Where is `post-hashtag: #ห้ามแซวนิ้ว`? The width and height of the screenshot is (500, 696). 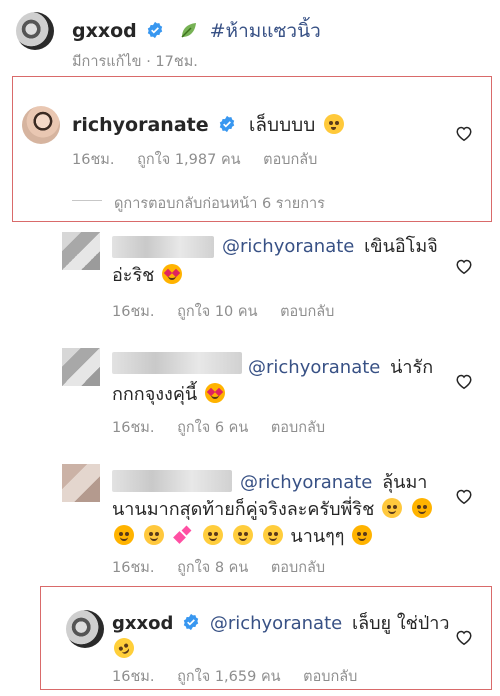
post-hashtag: #ห้ามแซวนิ้ว is located at coordinates (265, 31).